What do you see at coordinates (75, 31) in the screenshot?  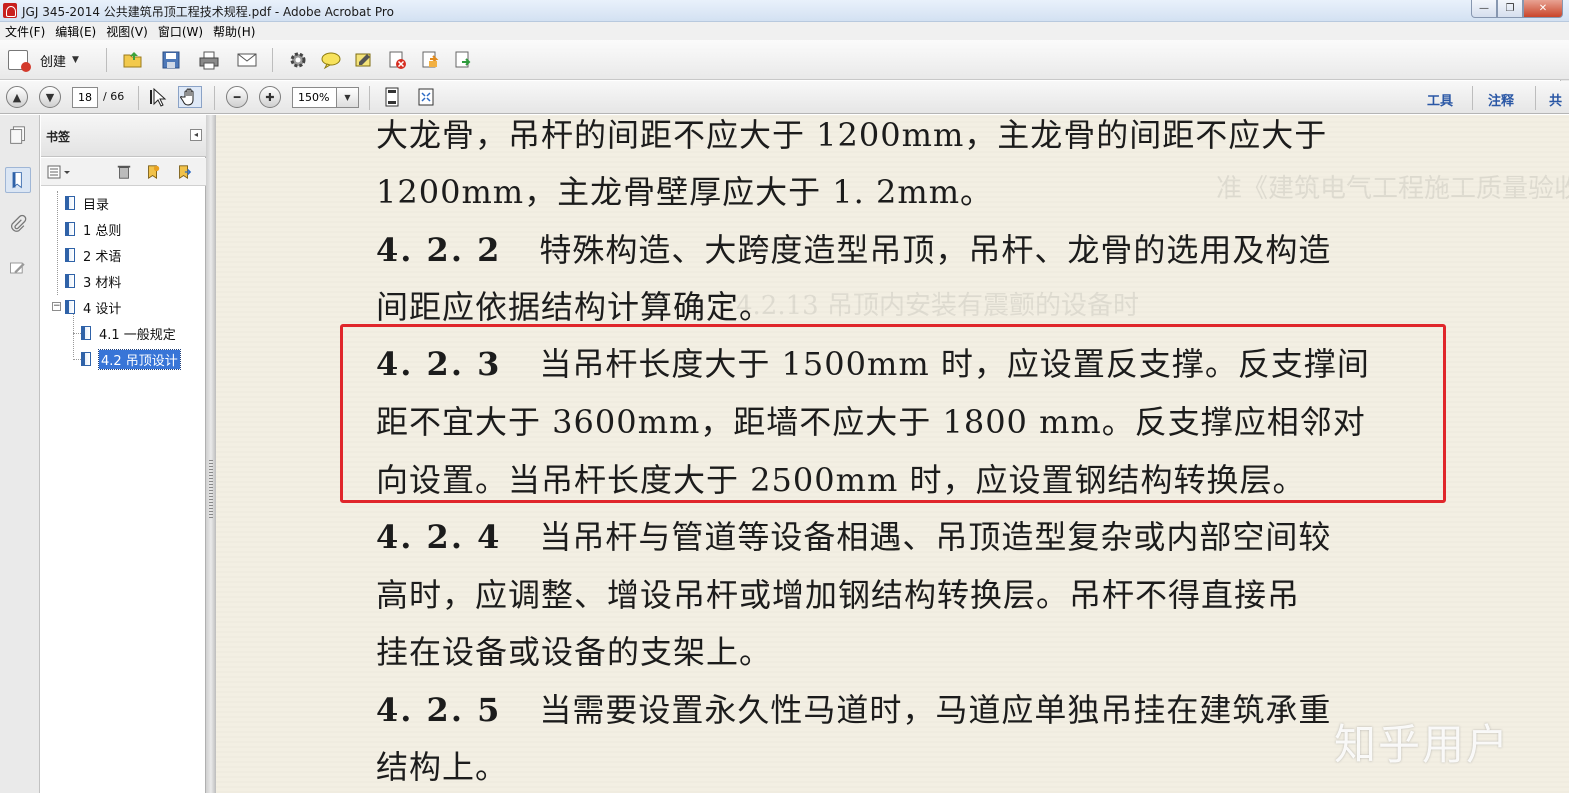 I see `menu-edit: 编辑(E)` at bounding box center [75, 31].